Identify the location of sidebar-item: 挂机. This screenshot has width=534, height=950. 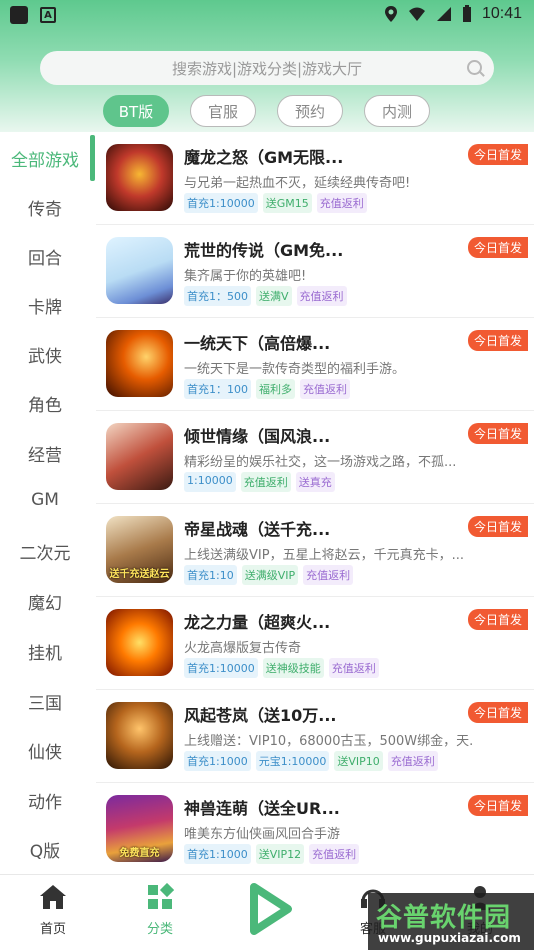
(45, 651).